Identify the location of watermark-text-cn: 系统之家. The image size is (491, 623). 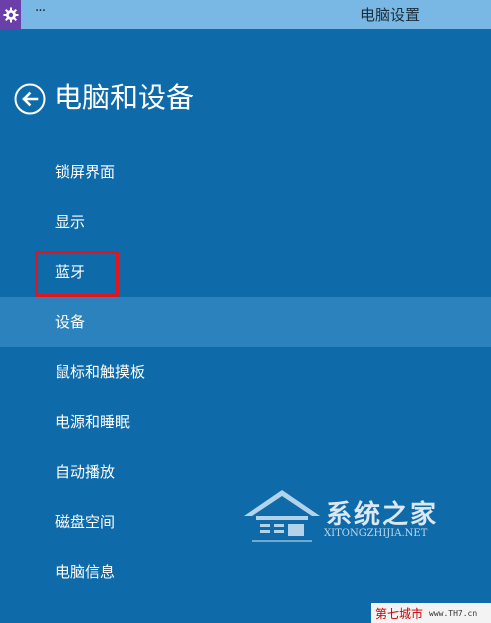
(382, 515).